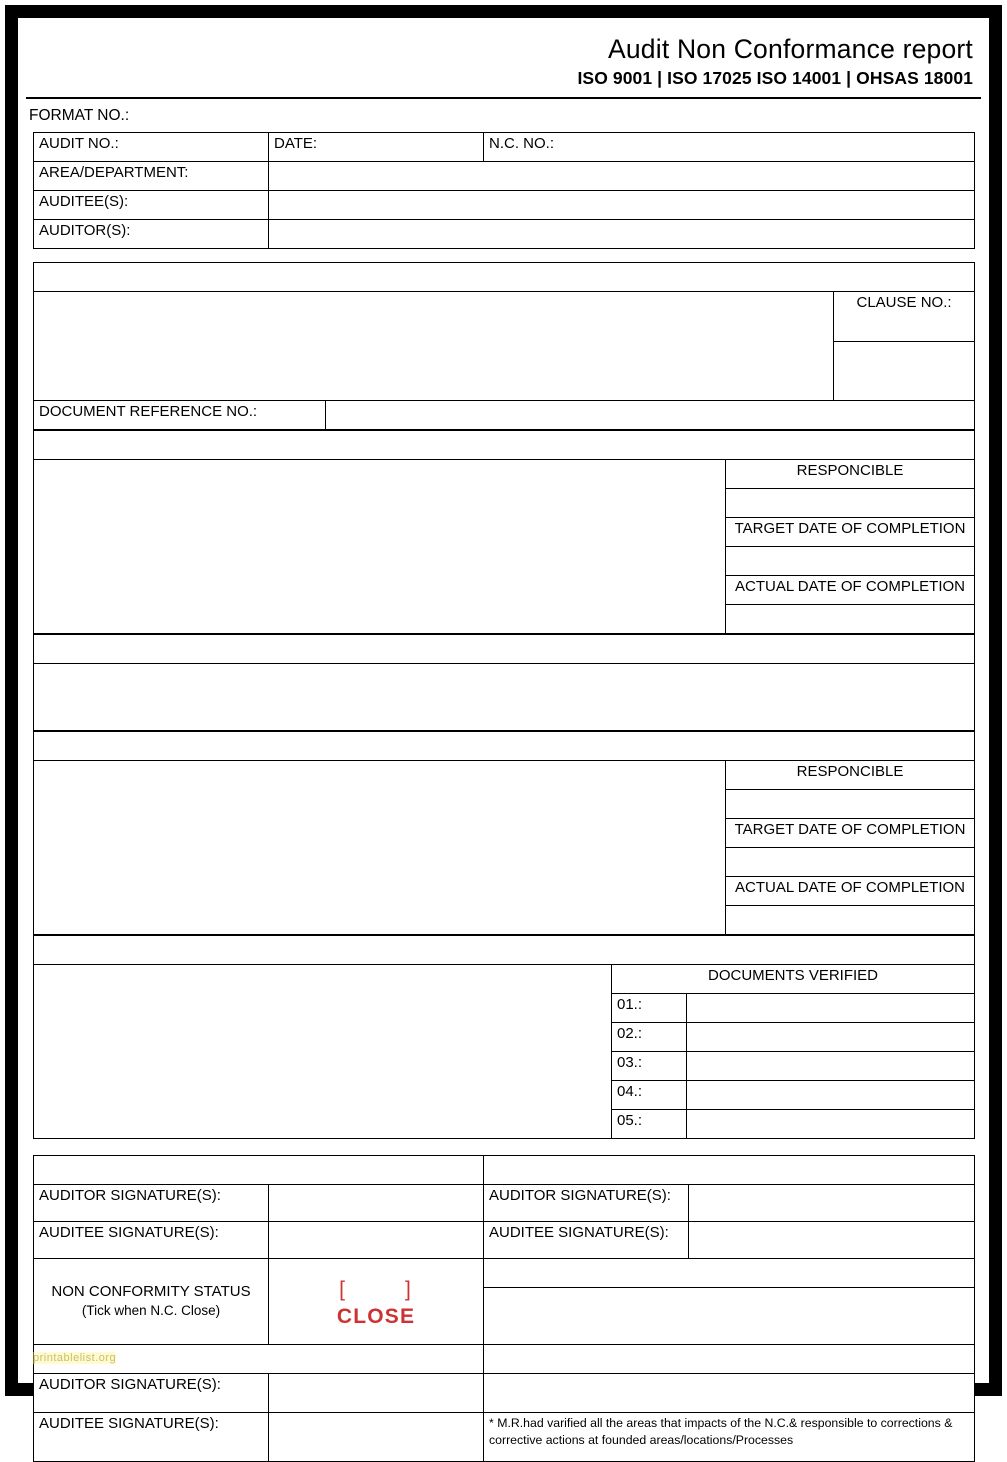 Image resolution: width=1007 pixels, height=1462 pixels. Describe the element at coordinates (151, 1392) in the screenshot. I see `close-auditor-signature-label: AUDITOR SIGNATURE(S):` at that location.